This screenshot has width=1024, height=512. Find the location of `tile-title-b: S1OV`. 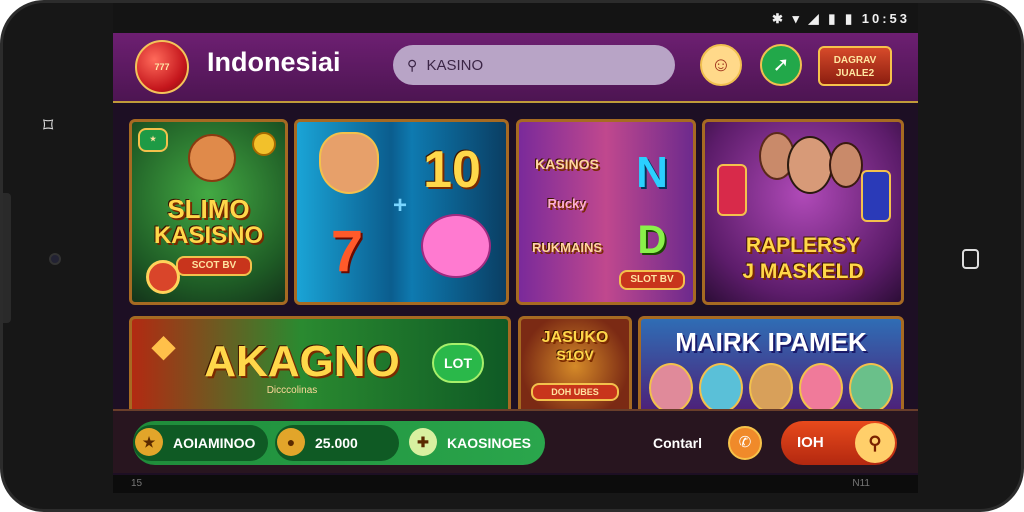

tile-title-b: S1OV is located at coordinates (575, 355).